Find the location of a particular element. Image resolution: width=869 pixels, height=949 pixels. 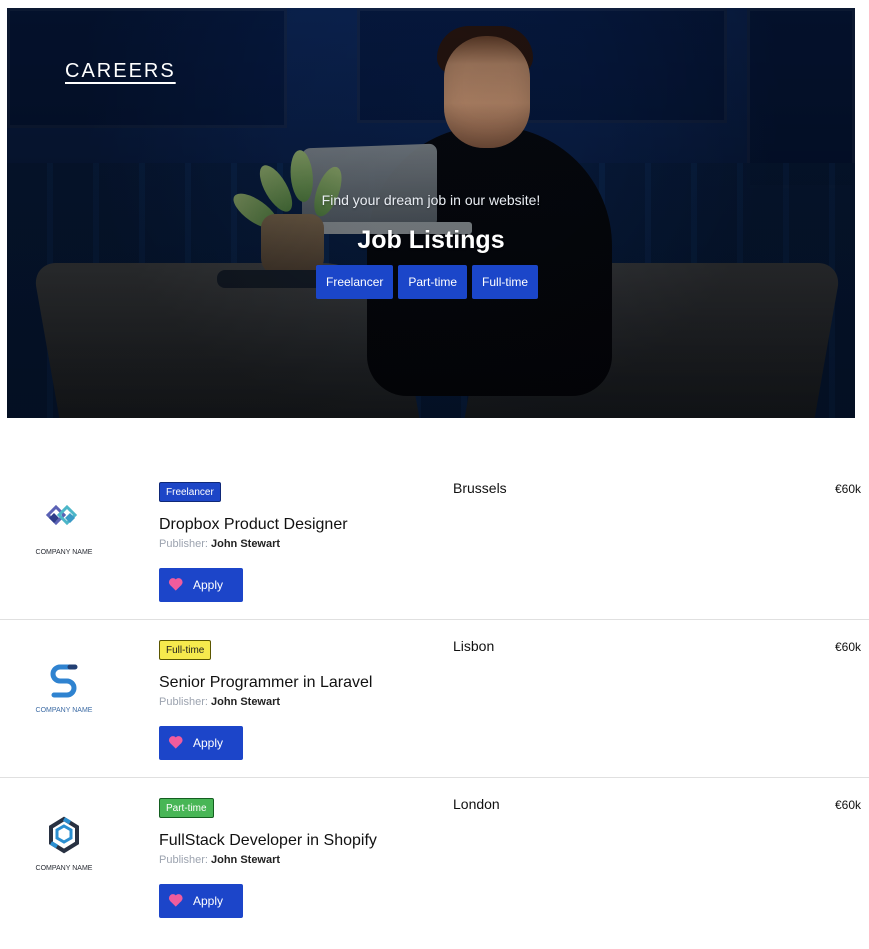

filter-part-time-button: Part-time is located at coordinates (433, 282).